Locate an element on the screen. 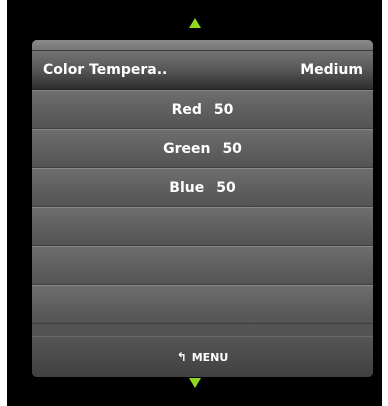  blue-value: 50 is located at coordinates (226, 187).